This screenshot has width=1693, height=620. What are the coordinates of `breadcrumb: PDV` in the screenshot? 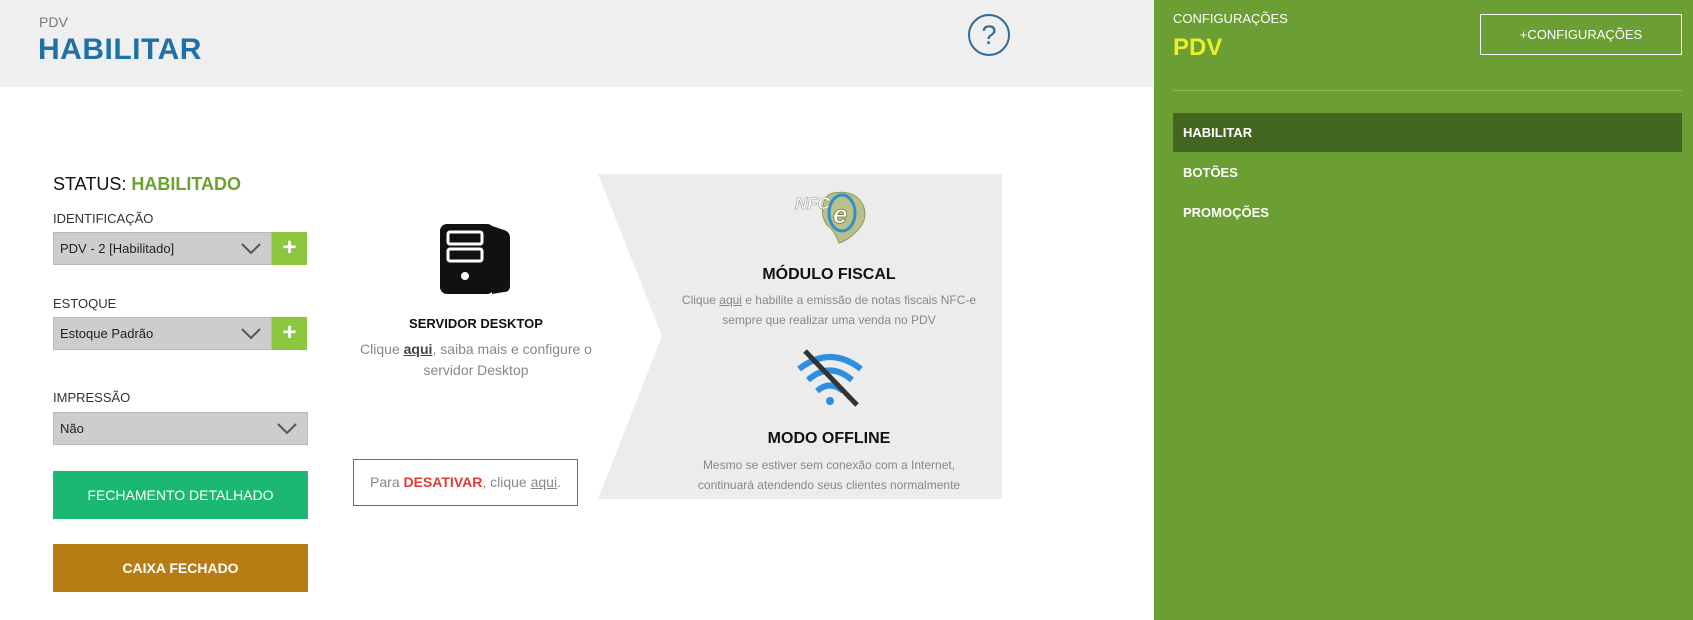 It's located at (53, 22).